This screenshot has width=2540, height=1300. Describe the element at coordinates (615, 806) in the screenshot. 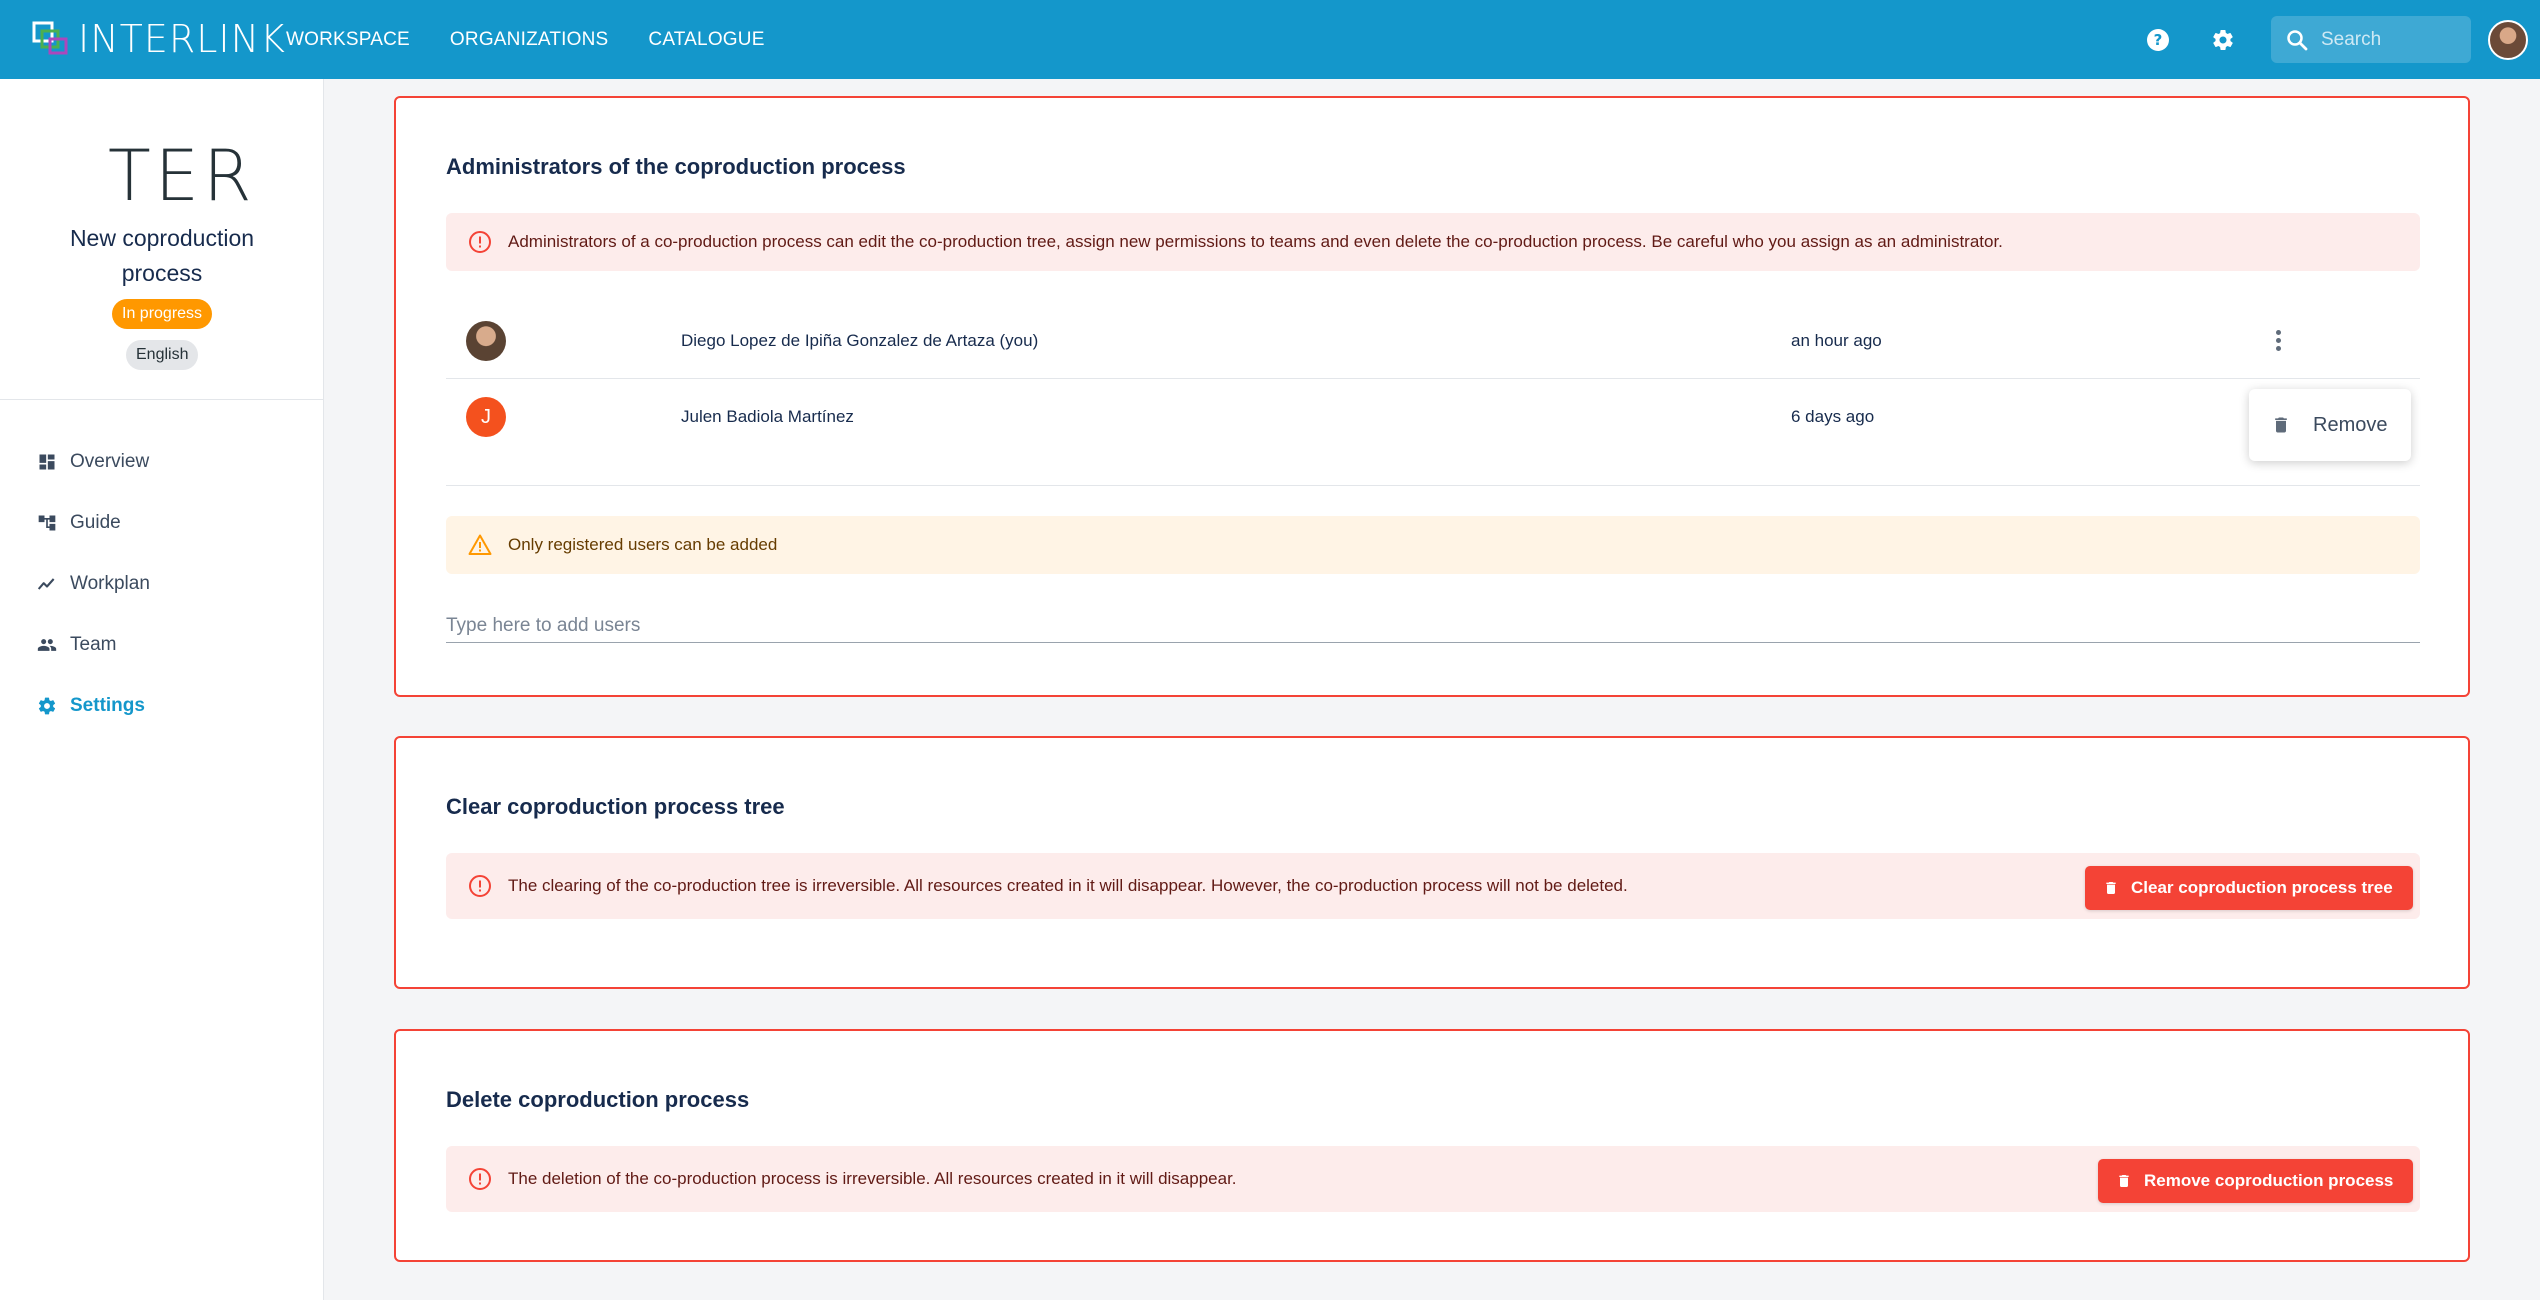

I see `clear-tree-title: Clear coproduction process tree` at that location.